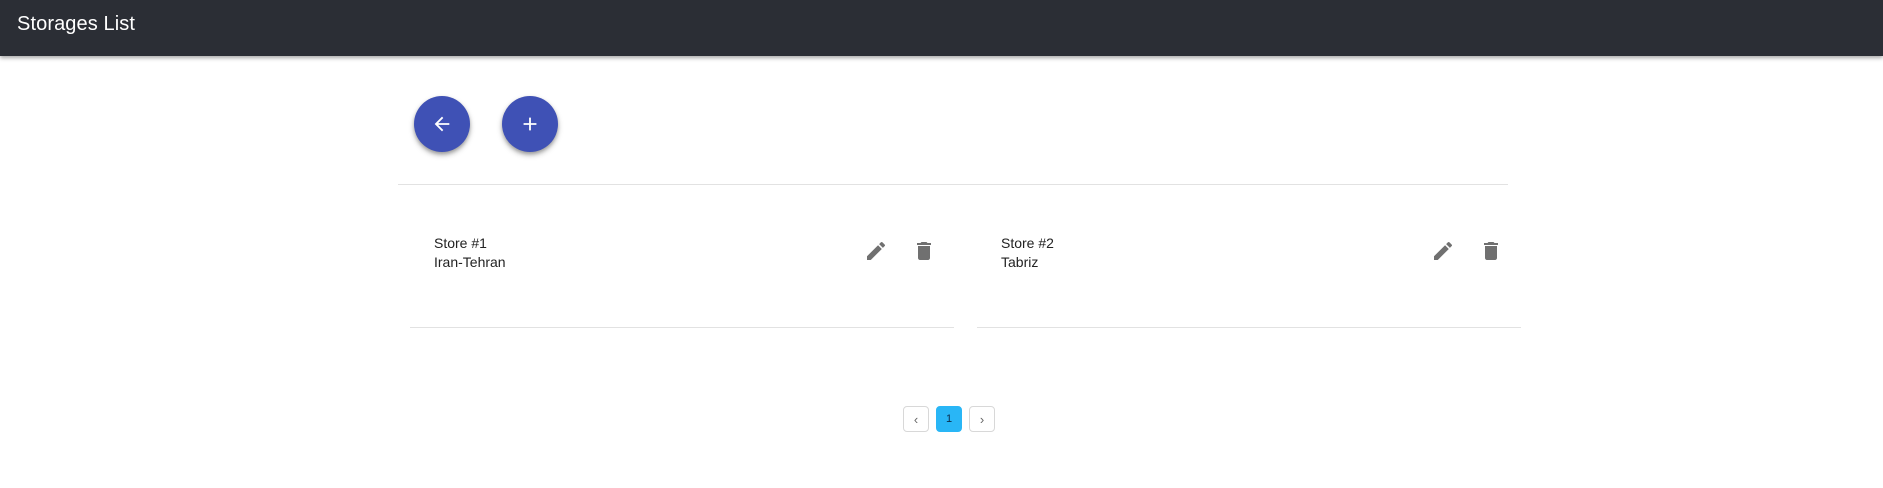 Image resolution: width=1883 pixels, height=488 pixels. Describe the element at coordinates (916, 419) in the screenshot. I see `previous-page-button: ‹` at that location.